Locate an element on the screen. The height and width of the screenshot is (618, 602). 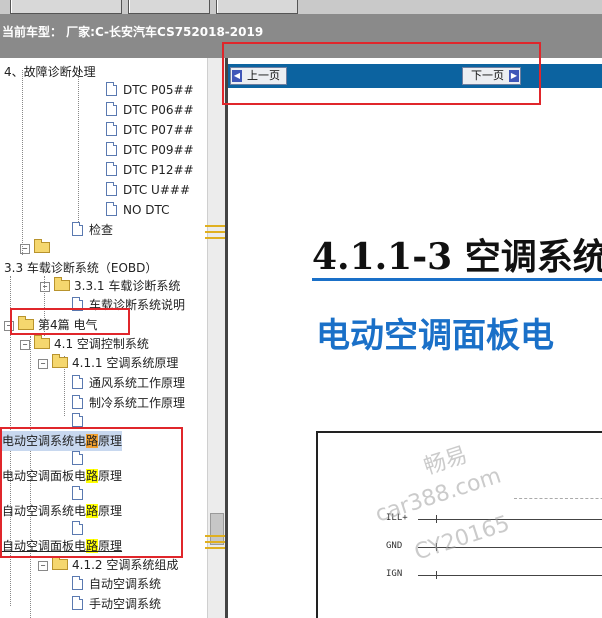
tree-item-auto: 自动空调系统 is located at coordinates (116, 584).